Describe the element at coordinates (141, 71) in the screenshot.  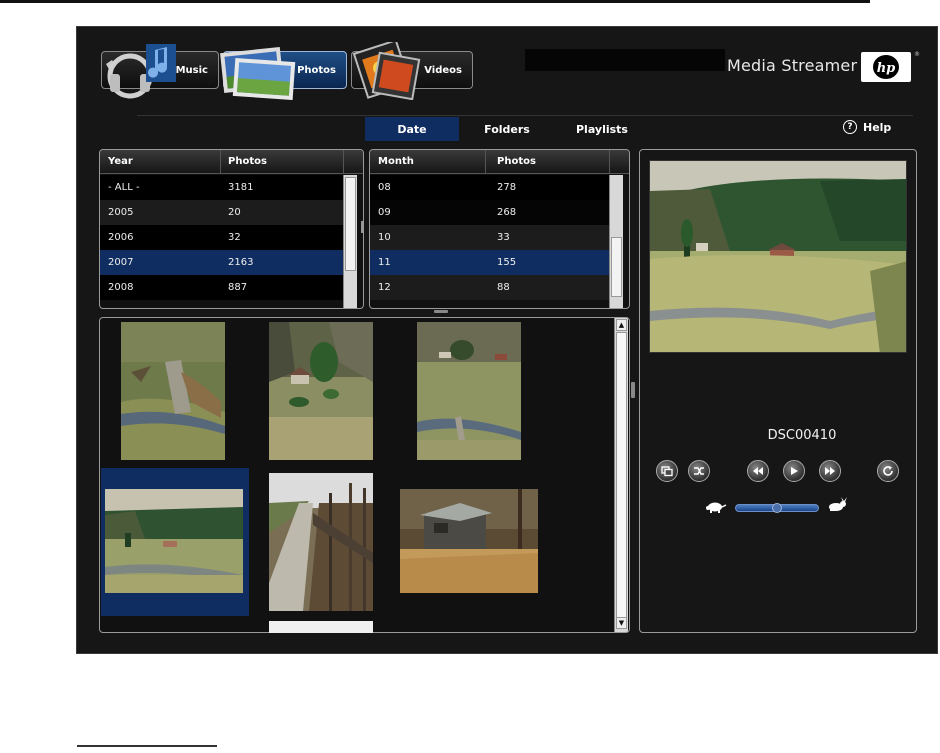
I see `music-icon` at that location.